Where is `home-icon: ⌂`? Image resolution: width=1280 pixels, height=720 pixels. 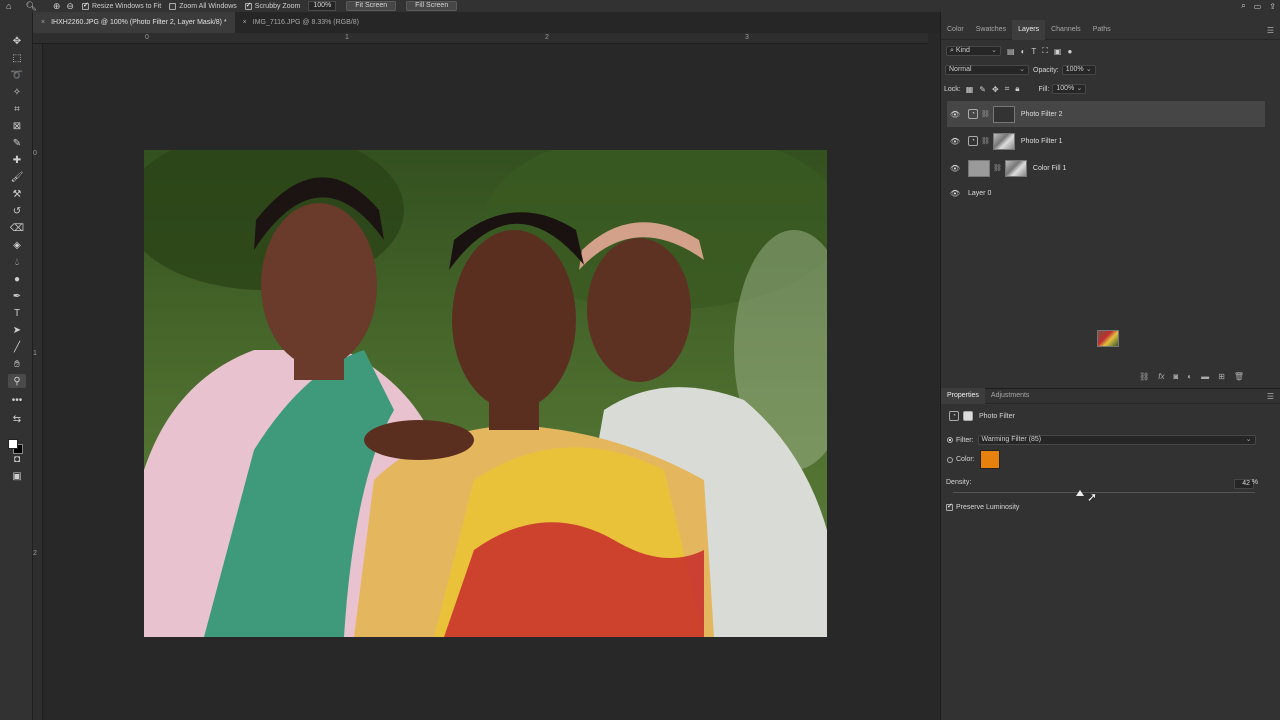 home-icon: ⌂ is located at coordinates (8, 6).